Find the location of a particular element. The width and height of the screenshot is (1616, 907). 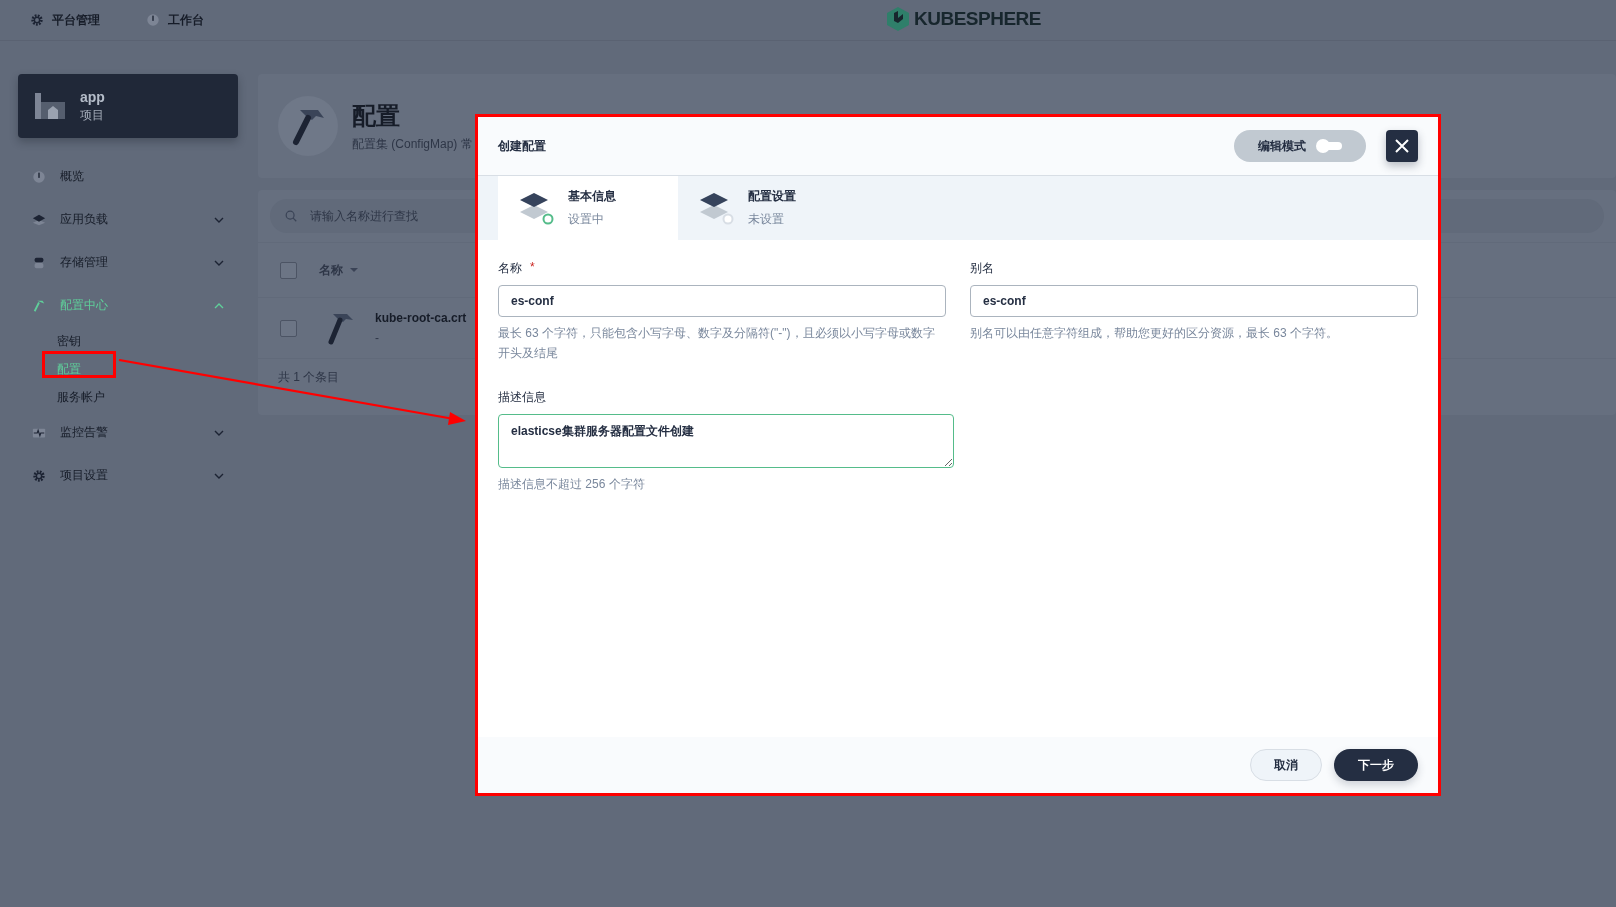

row-checkbox is located at coordinates (288, 328).